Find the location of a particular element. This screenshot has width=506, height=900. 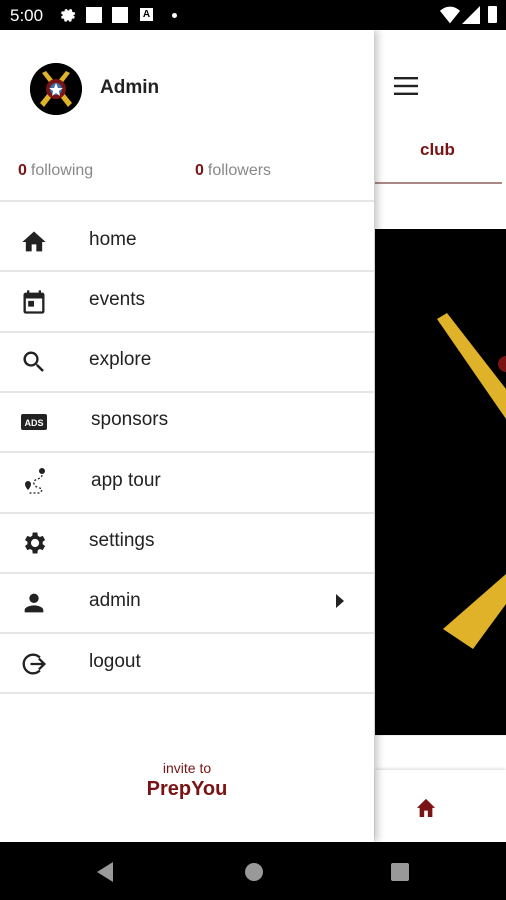

club-banner-image is located at coordinates (440, 482).